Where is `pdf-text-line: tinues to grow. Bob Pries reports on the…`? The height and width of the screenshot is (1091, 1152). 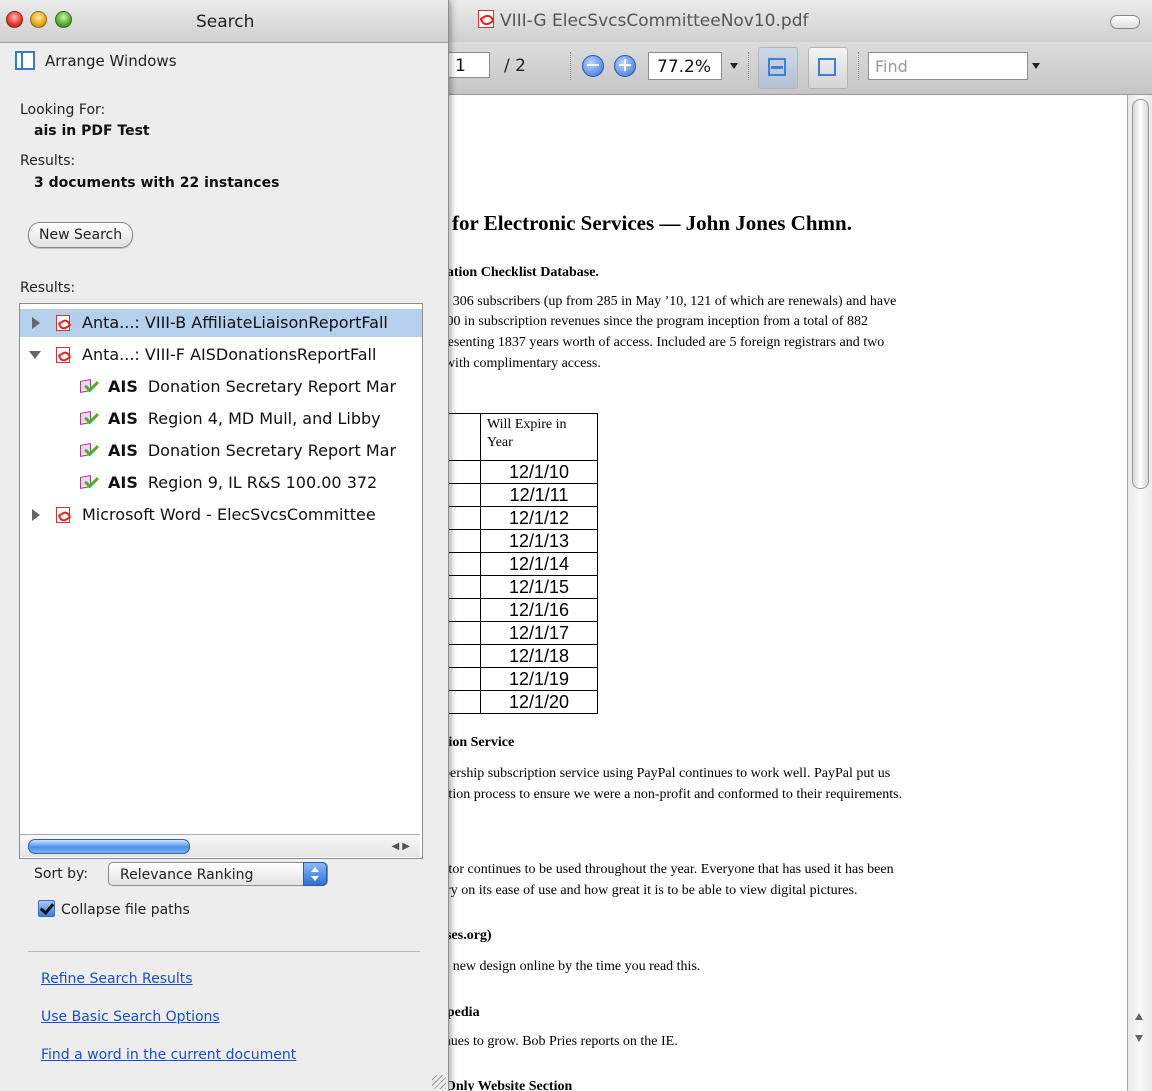 pdf-text-line: tinues to grow. Bob Pries reports on the… is located at coordinates (557, 1041).